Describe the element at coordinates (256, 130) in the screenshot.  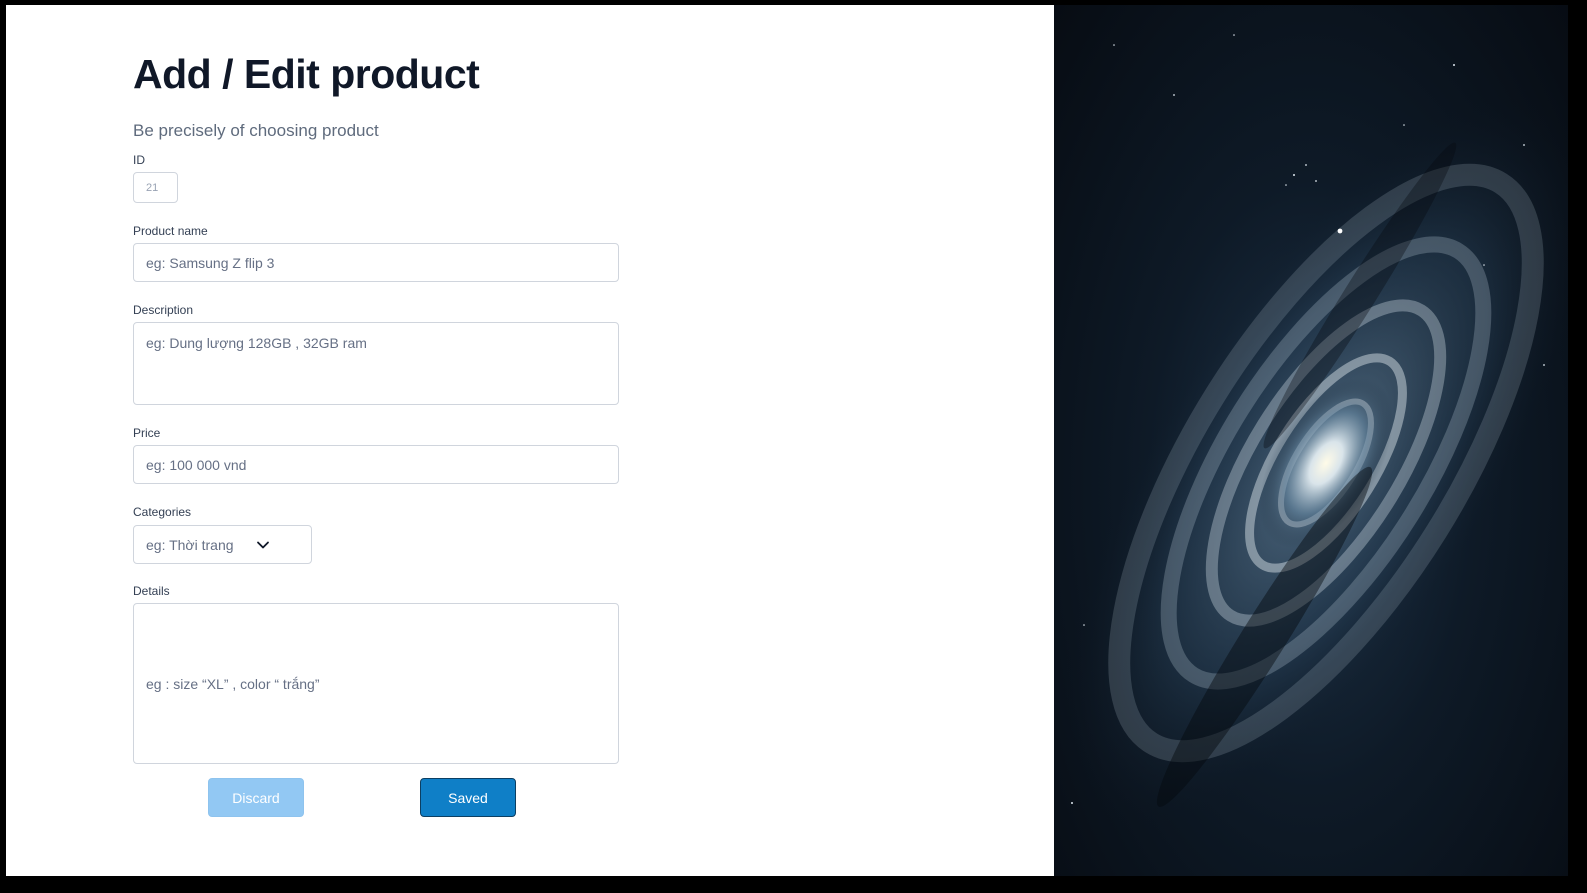
I see `page-subtitle: Be precisely of choosing product` at that location.